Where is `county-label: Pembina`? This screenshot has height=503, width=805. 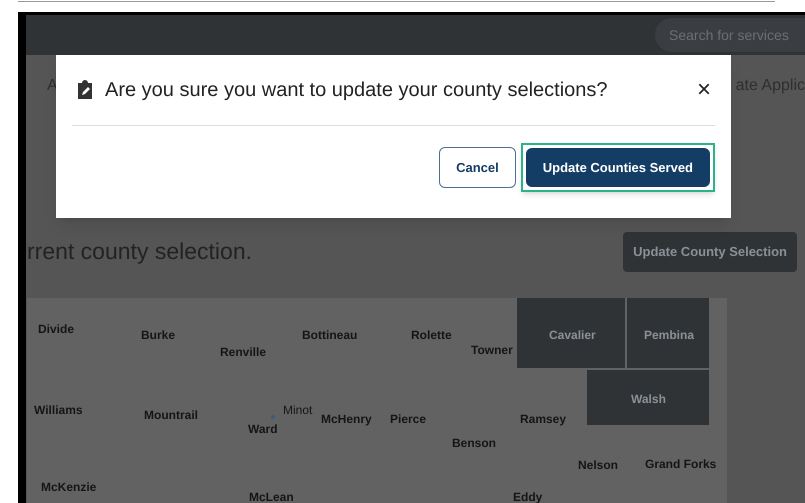
county-label: Pembina is located at coordinates (669, 335).